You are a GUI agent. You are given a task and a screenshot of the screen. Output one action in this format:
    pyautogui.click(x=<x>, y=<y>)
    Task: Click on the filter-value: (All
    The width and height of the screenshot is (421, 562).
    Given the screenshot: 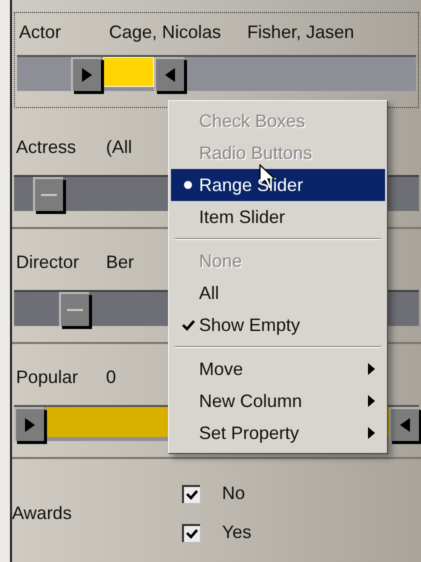 What is the action you would take?
    pyautogui.click(x=119, y=147)
    